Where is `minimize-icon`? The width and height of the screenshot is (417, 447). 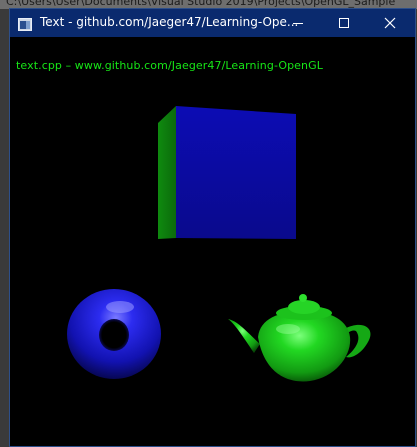 minimize-icon is located at coordinates (298, 23).